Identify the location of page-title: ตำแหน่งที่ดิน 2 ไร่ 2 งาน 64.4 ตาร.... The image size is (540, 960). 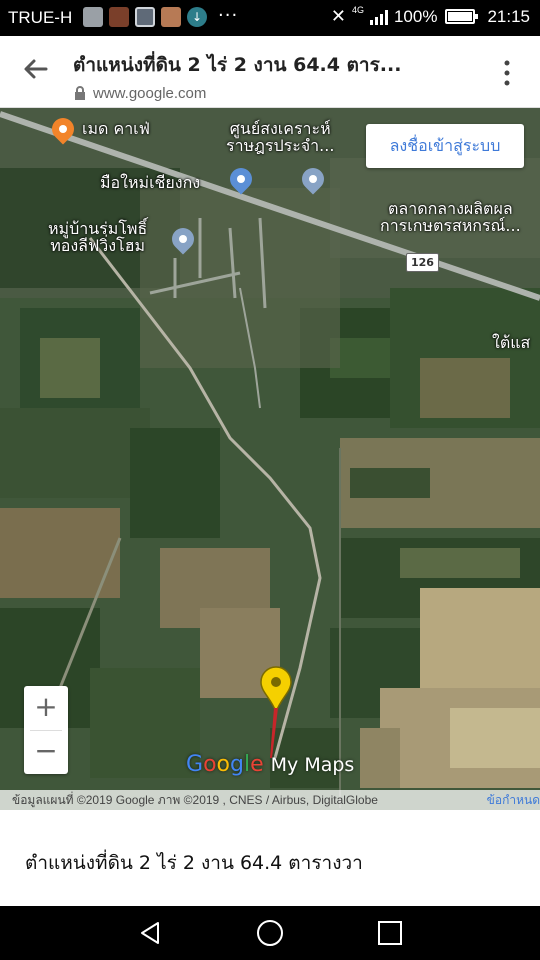
(237, 65).